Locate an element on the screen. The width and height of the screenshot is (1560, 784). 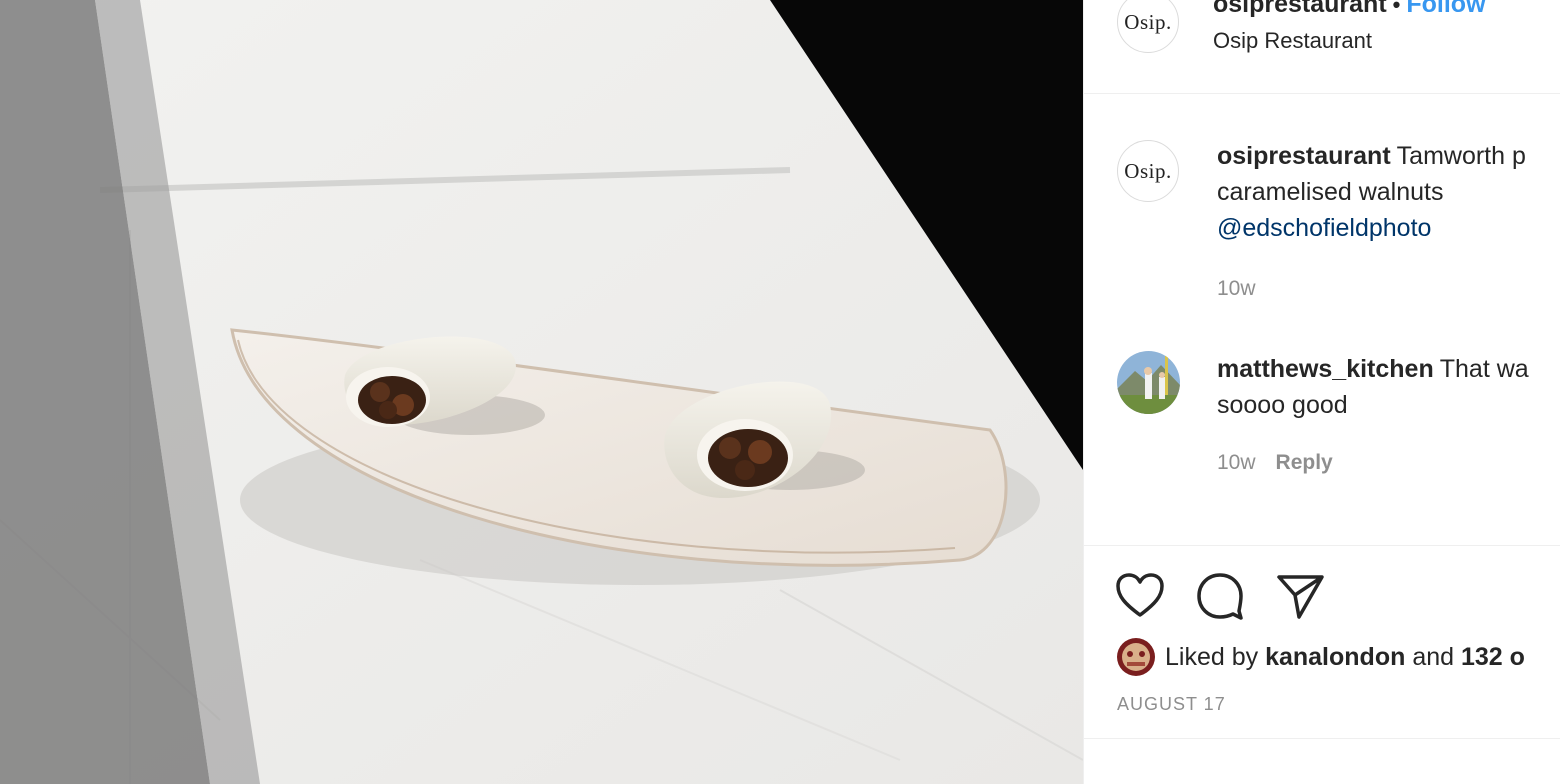
comment-line2: soooo good is located at coordinates (1282, 405).